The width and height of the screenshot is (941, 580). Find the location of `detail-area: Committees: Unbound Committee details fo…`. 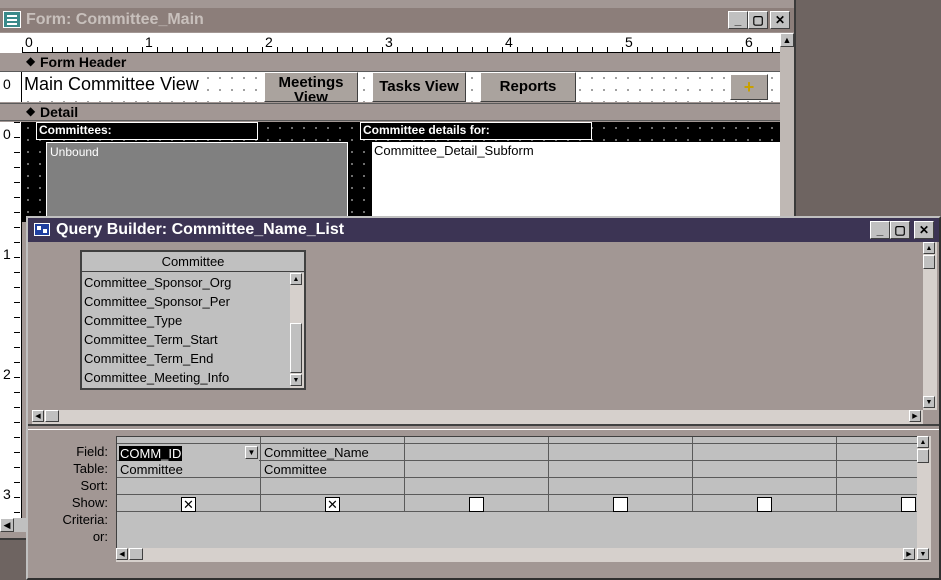

detail-area: Committees: Unbound Committee details fo… is located at coordinates (401, 172).